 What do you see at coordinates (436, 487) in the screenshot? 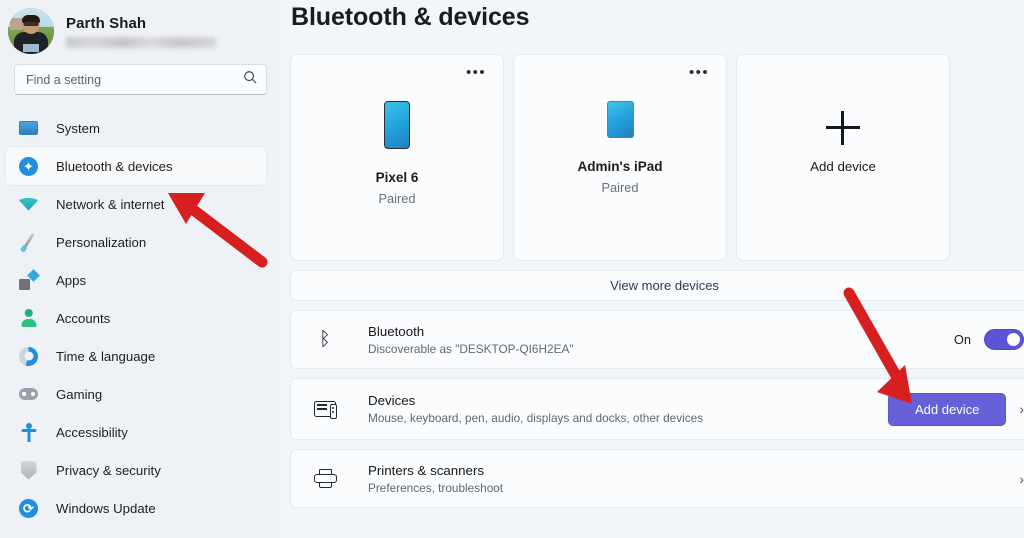
I see `row-subtitle: Preferences, troubleshoot` at bounding box center [436, 487].